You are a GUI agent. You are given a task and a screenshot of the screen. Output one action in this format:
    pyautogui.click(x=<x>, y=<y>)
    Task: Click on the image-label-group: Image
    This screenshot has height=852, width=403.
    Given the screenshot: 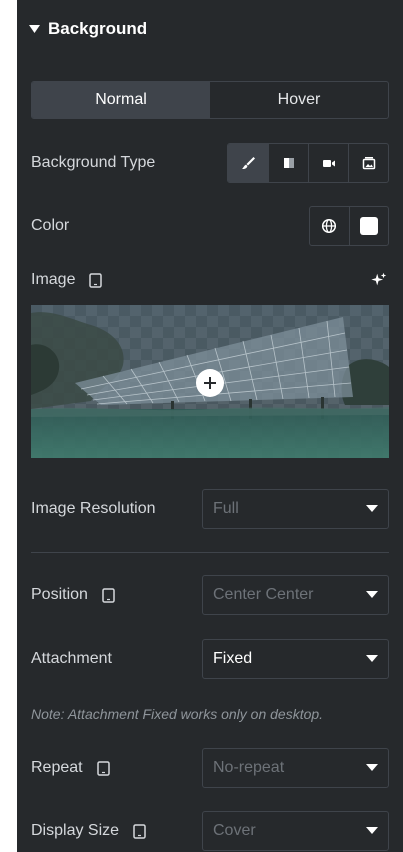 What is the action you would take?
    pyautogui.click(x=67, y=280)
    